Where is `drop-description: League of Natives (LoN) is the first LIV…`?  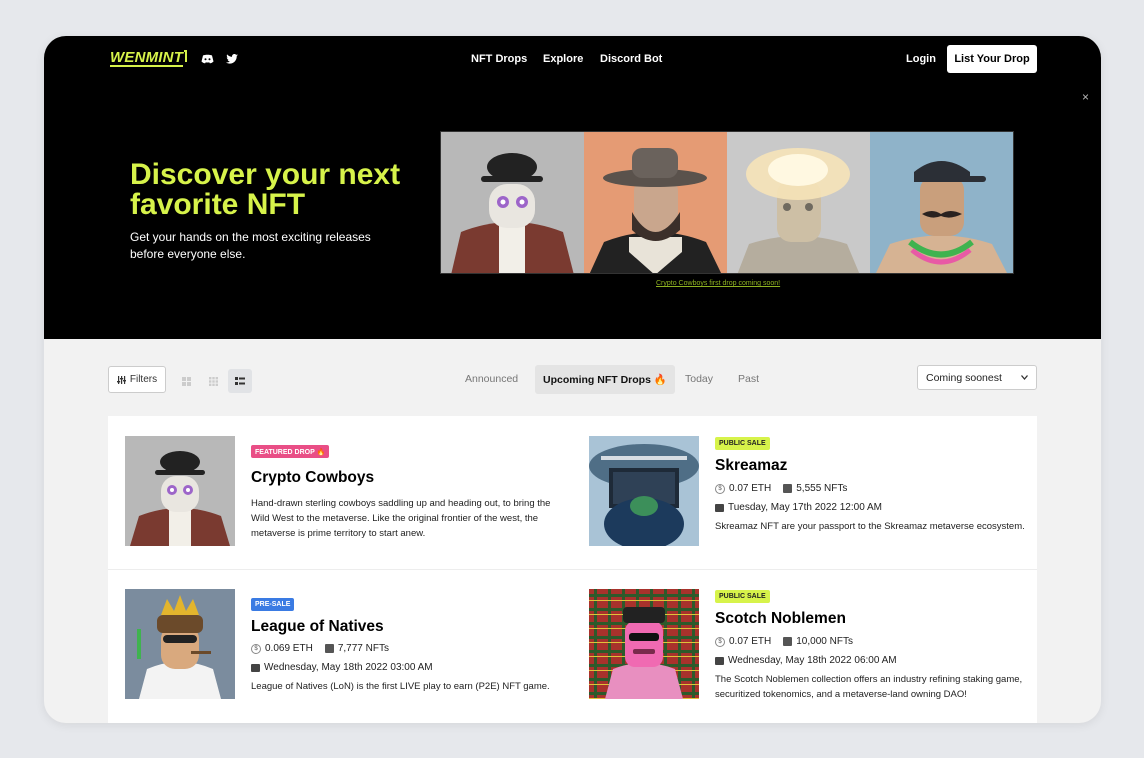
drop-description: League of Natives (LoN) is the first LIV… is located at coordinates (400, 686).